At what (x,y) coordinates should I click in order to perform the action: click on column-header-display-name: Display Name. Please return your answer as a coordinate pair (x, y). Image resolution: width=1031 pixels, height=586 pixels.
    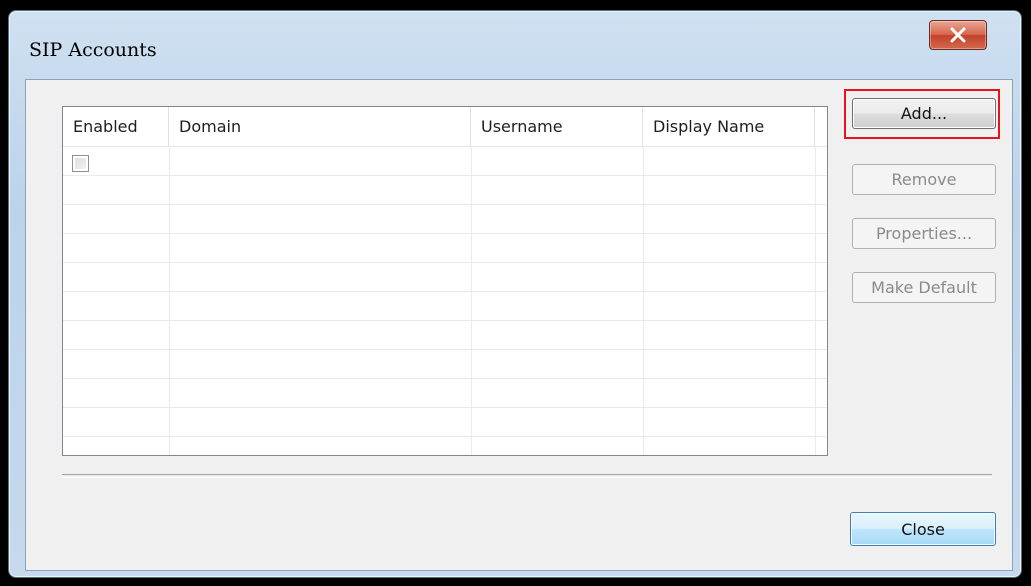
    Looking at the image, I should click on (729, 127).